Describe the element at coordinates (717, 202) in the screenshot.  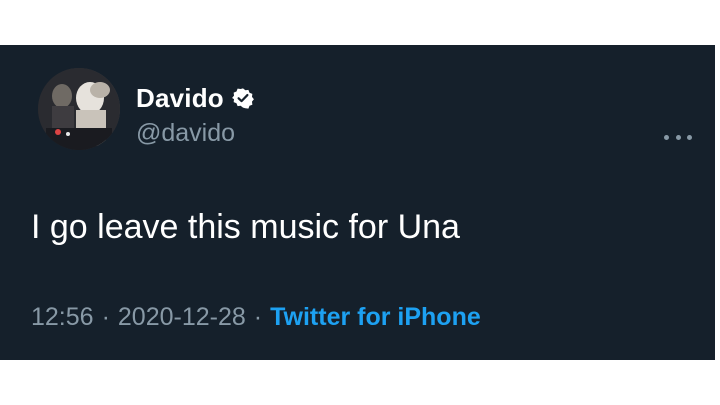
I see `edge-strip` at that location.